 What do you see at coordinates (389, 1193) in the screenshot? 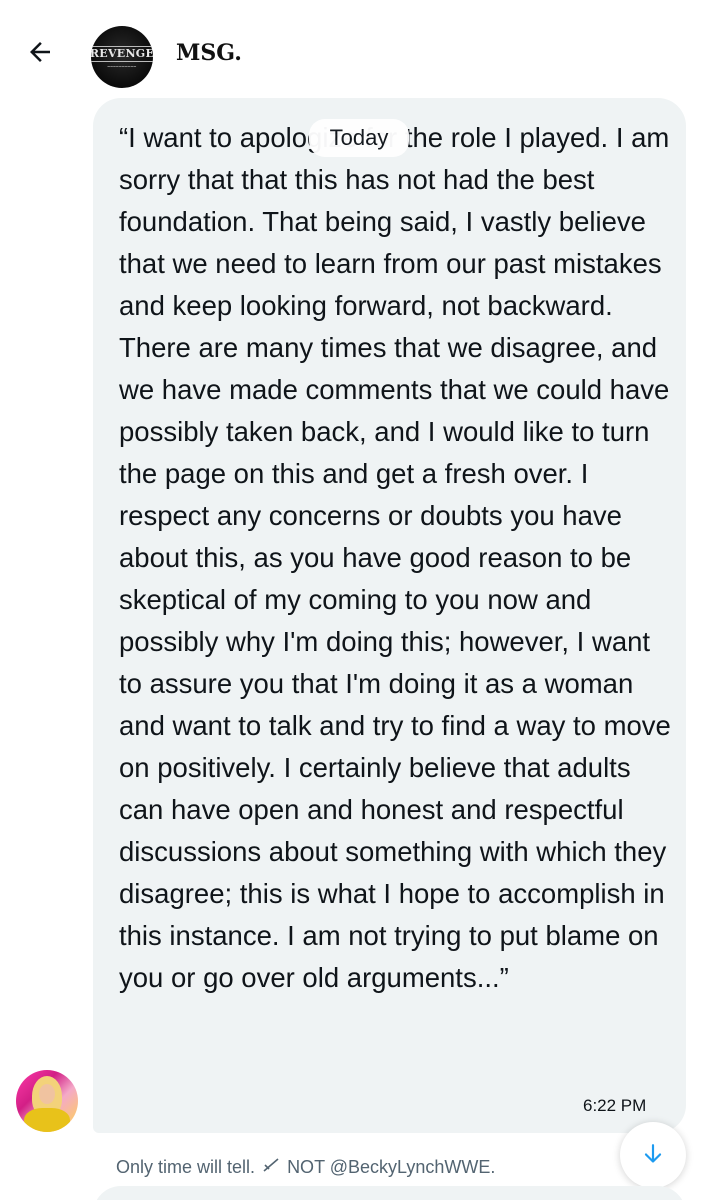
I see `next-message-bubble` at bounding box center [389, 1193].